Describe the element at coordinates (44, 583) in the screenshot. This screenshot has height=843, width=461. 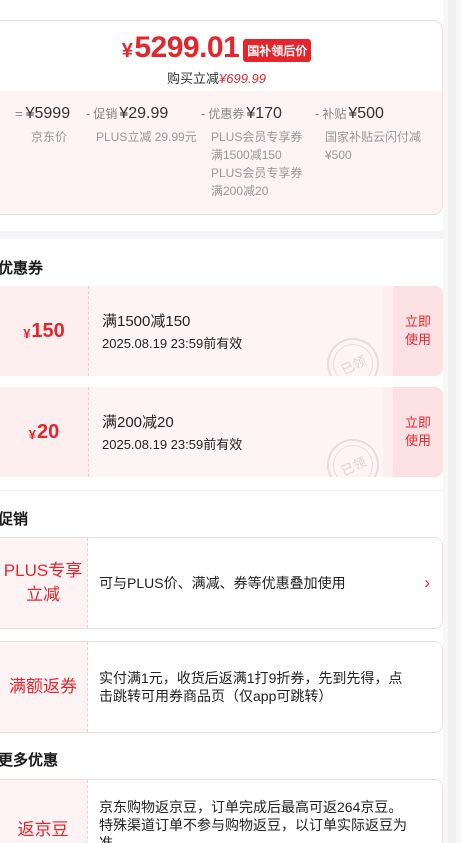
I see `promotion-tag: PLUS专享立减` at that location.